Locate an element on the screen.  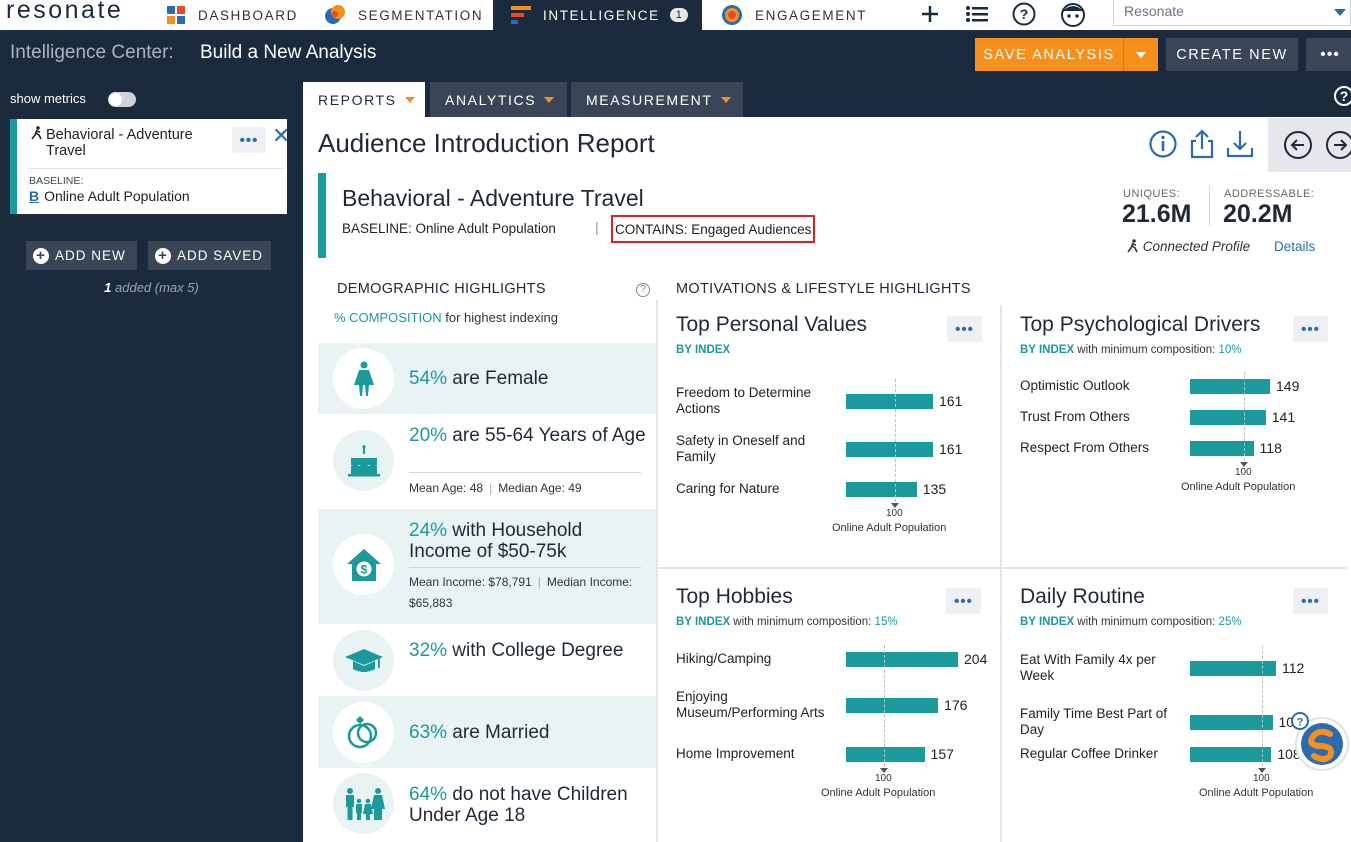
account-select: Resonate is located at coordinates (1232, 13).